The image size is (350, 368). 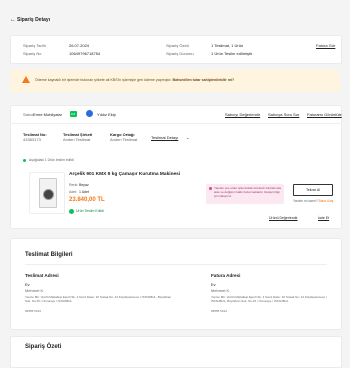 I want to click on billing-address-title: Fatura Adresi, so click(x=226, y=275).